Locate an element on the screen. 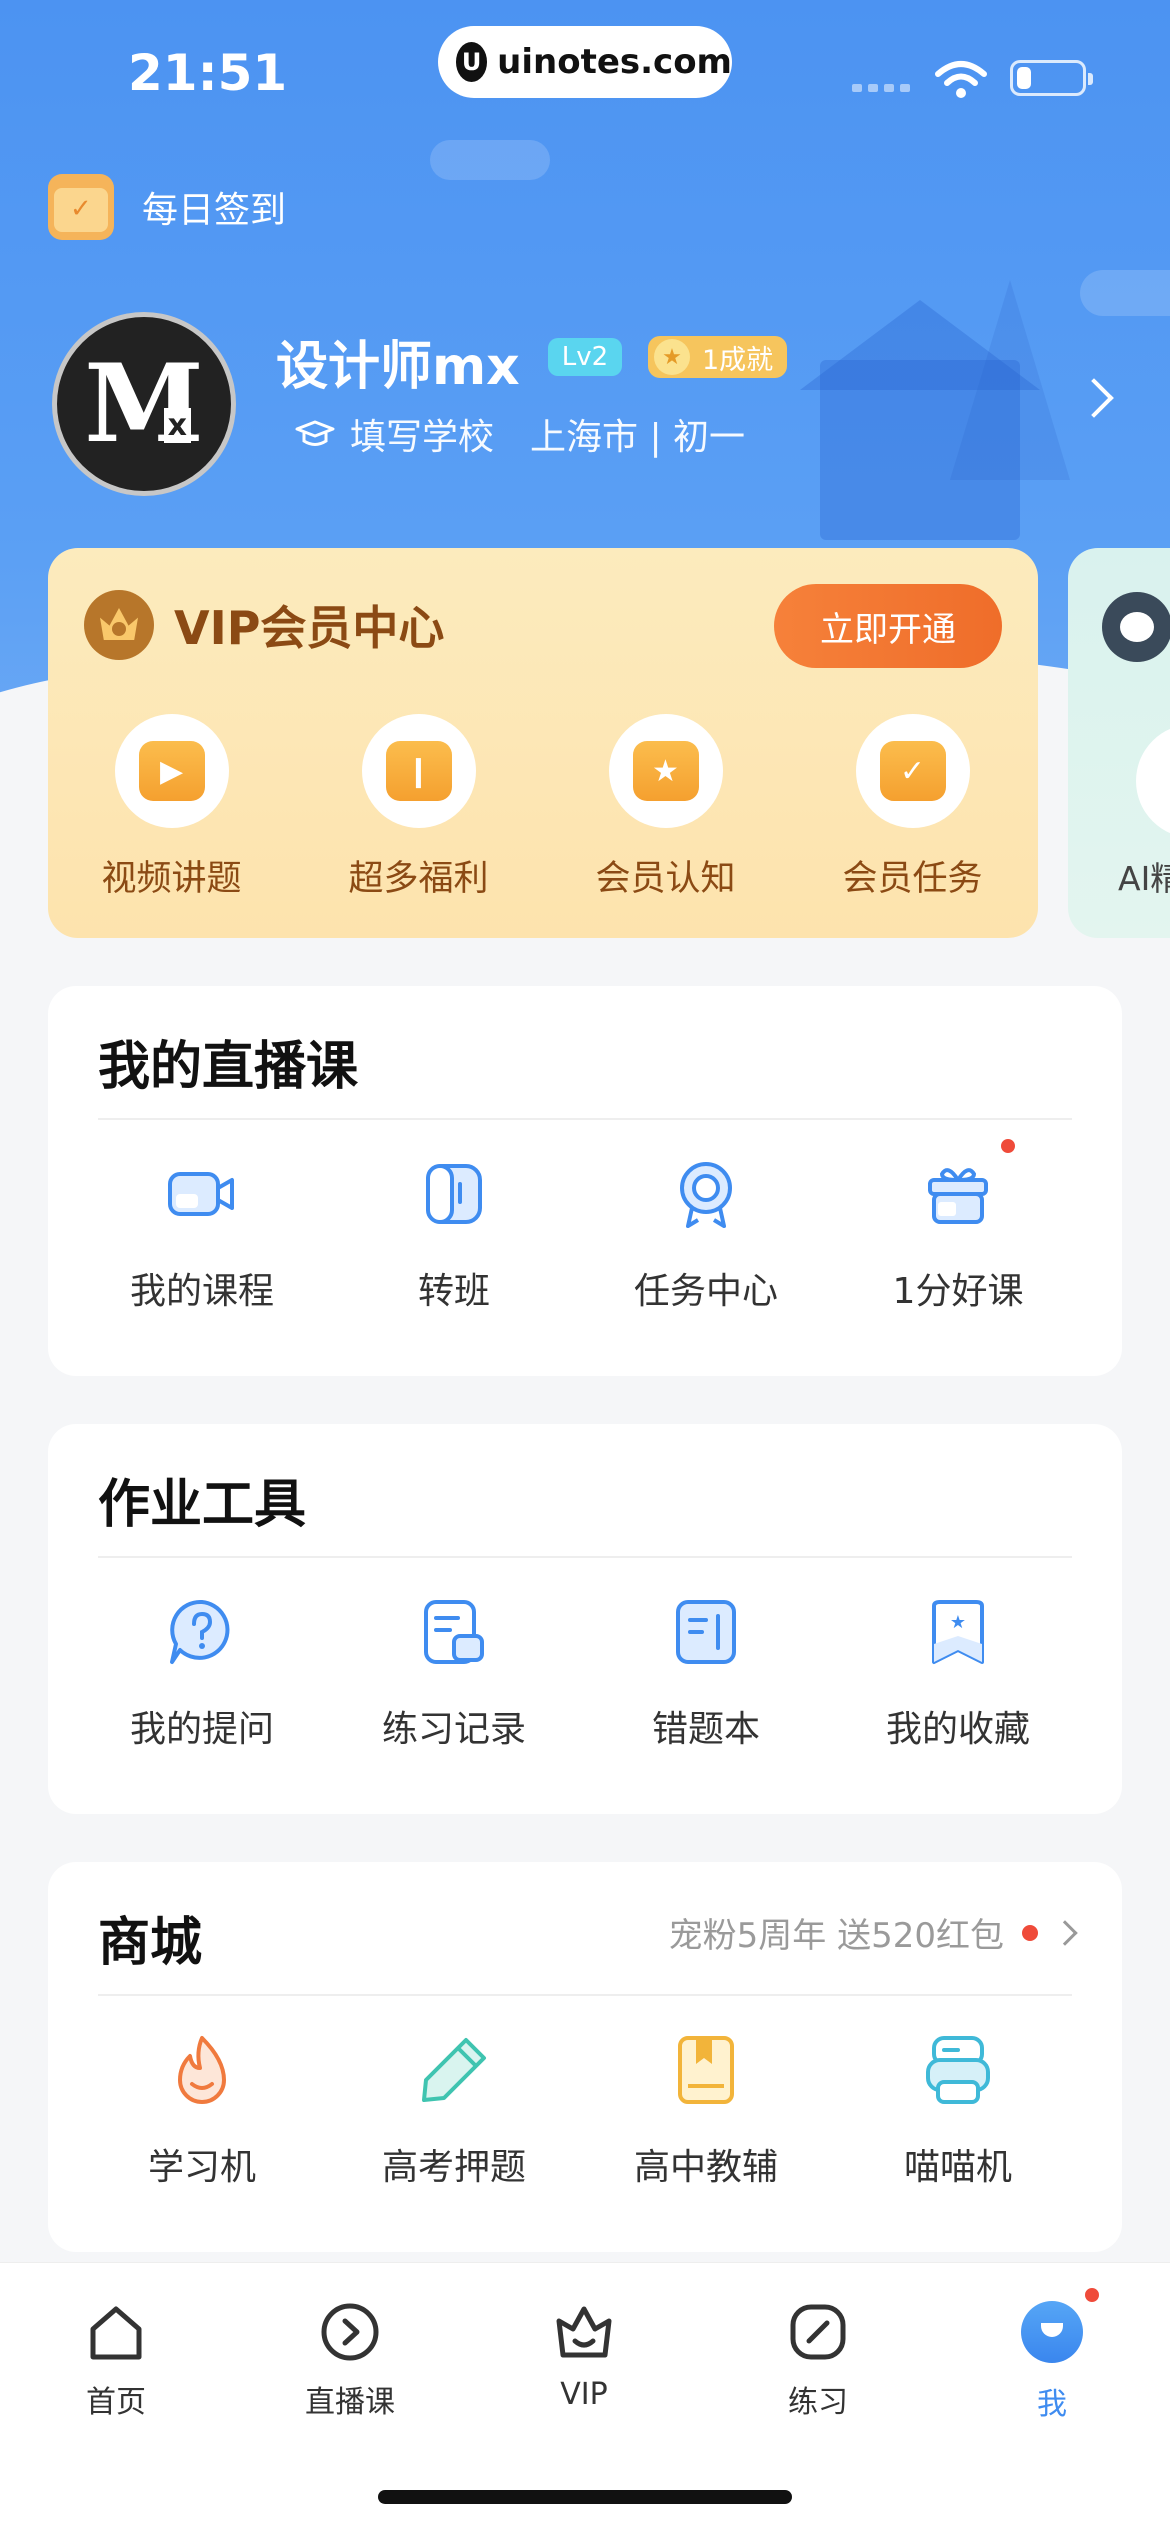 This screenshot has height=2532, width=1170. signal-icon is located at coordinates (881, 88).